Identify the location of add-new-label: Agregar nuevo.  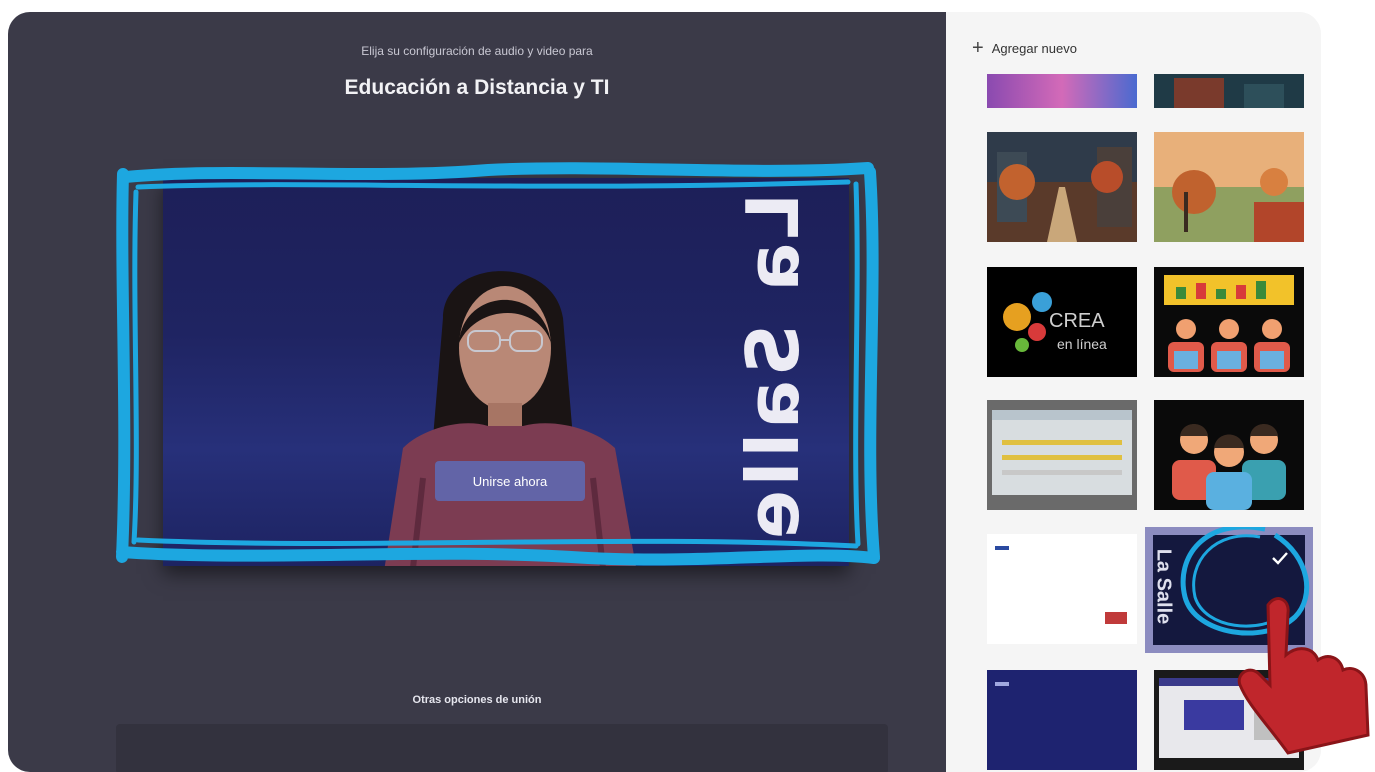
(1034, 48).